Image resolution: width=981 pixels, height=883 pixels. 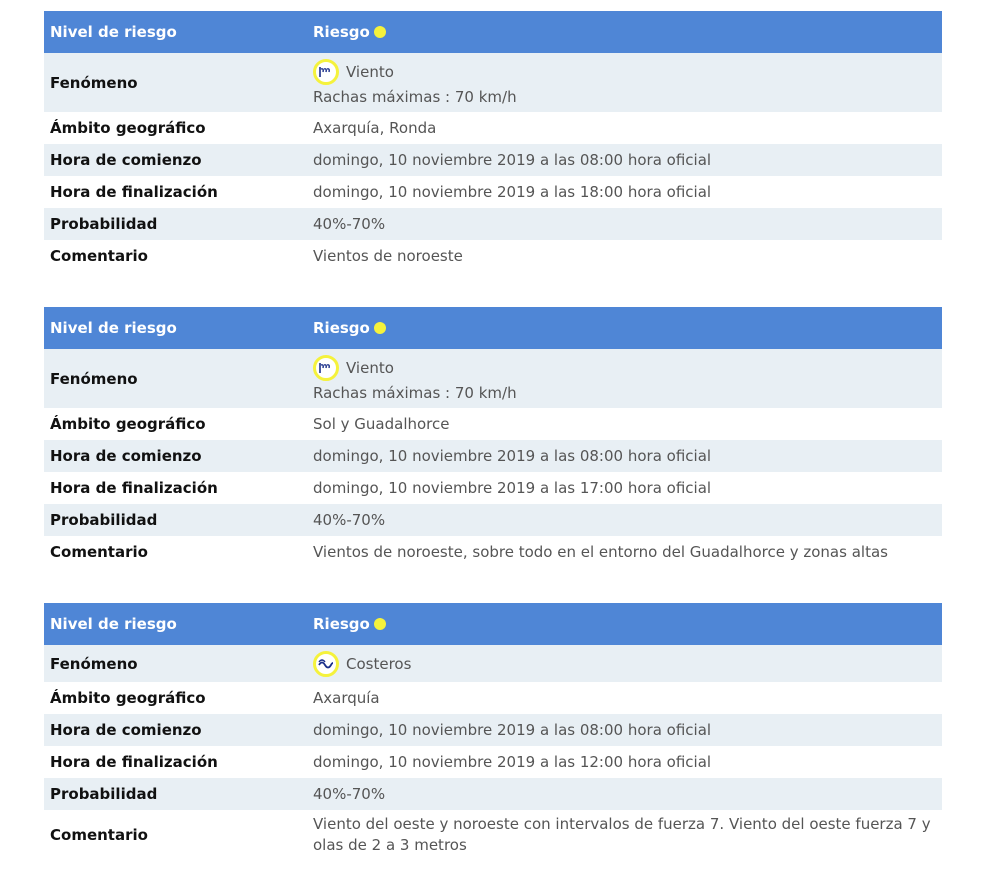 What do you see at coordinates (381, 424) in the screenshot?
I see `area-value: Sol y Guadalhorce` at bounding box center [381, 424].